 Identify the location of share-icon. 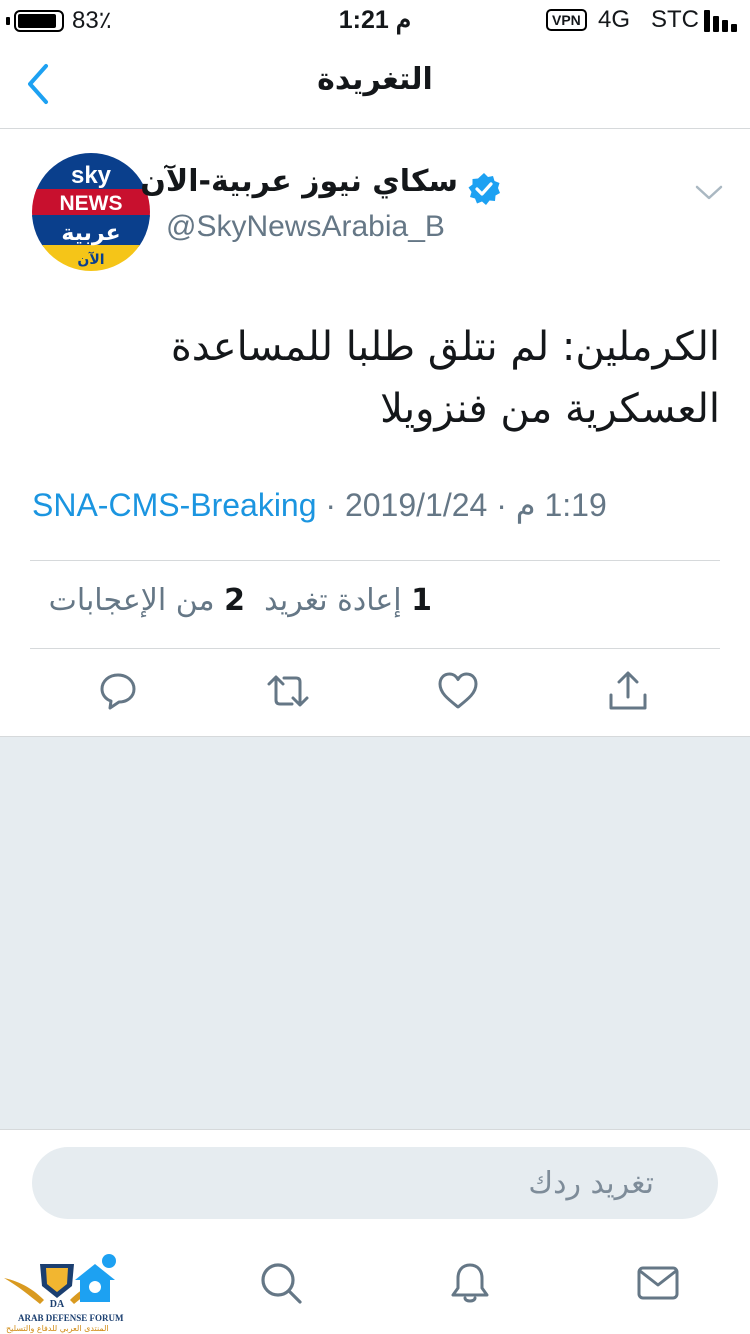
(628, 690).